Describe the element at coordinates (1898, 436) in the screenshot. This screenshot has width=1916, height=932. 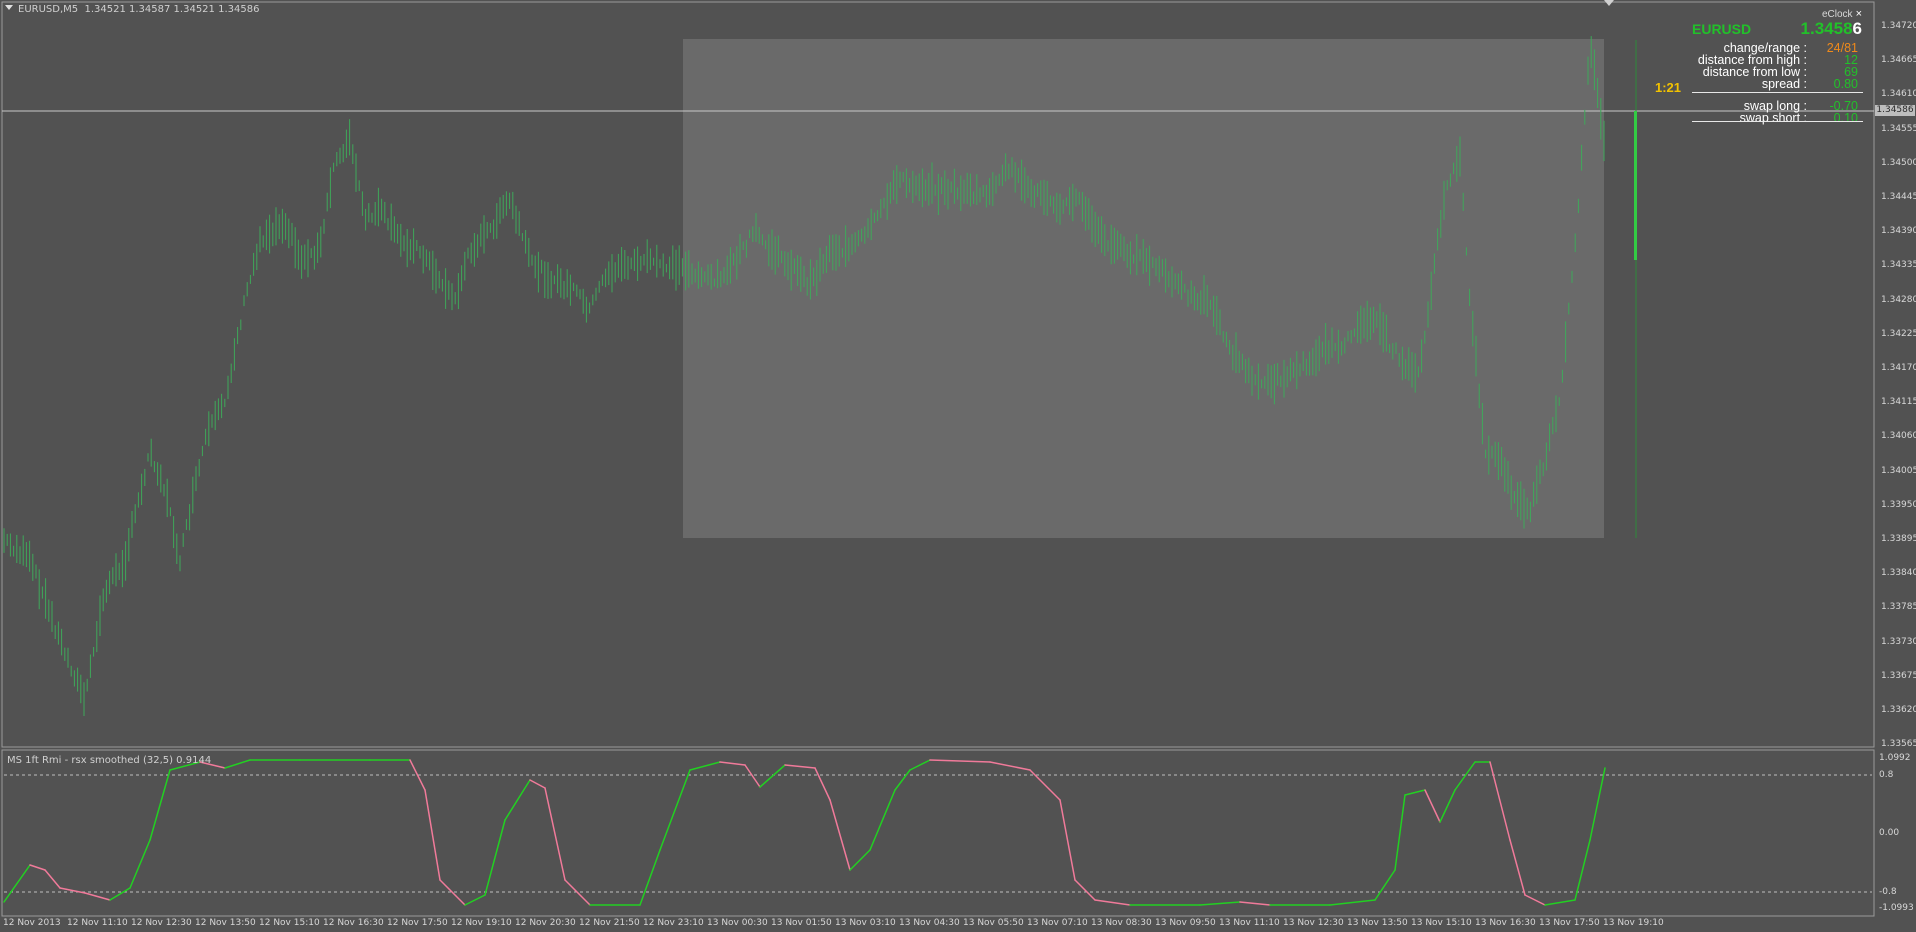
I see `price-tick-label: 1.34060` at that location.